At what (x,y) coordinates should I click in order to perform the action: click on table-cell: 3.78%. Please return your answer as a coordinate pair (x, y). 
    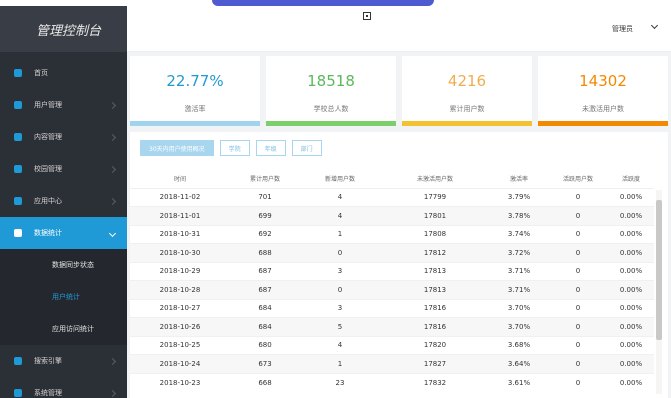
    Looking at the image, I should click on (519, 215).